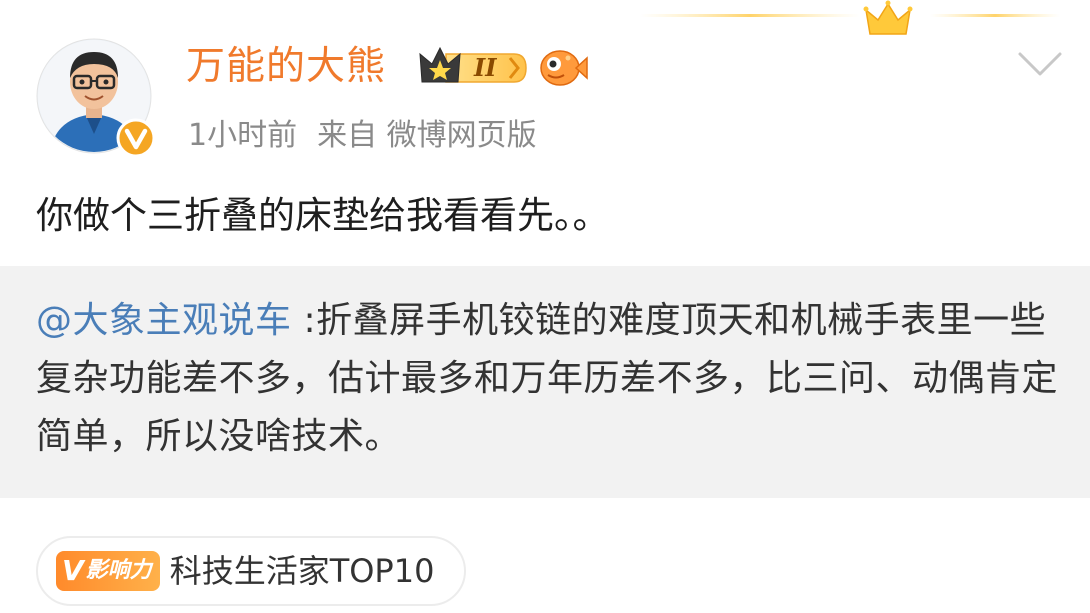 This screenshot has height=613, width=1090. I want to click on influence-badge-letter: V, so click(73, 570).